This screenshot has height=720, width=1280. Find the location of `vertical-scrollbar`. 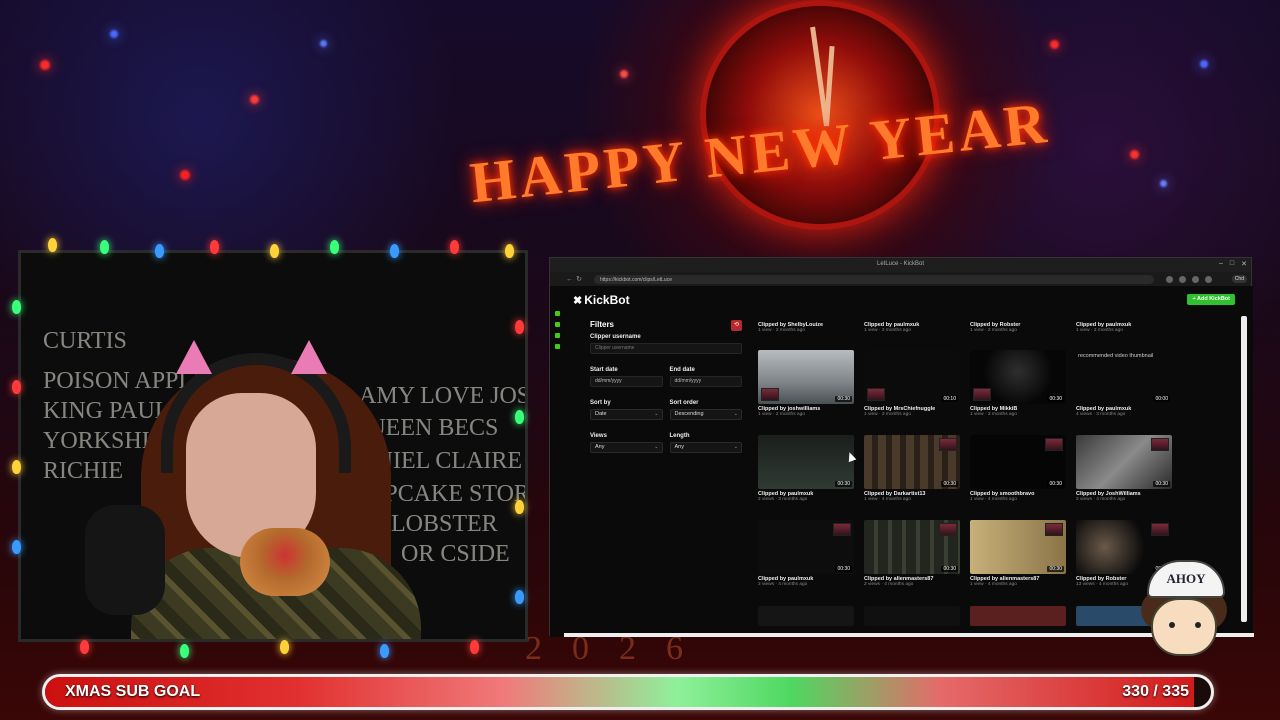

vertical-scrollbar is located at coordinates (1244, 469).